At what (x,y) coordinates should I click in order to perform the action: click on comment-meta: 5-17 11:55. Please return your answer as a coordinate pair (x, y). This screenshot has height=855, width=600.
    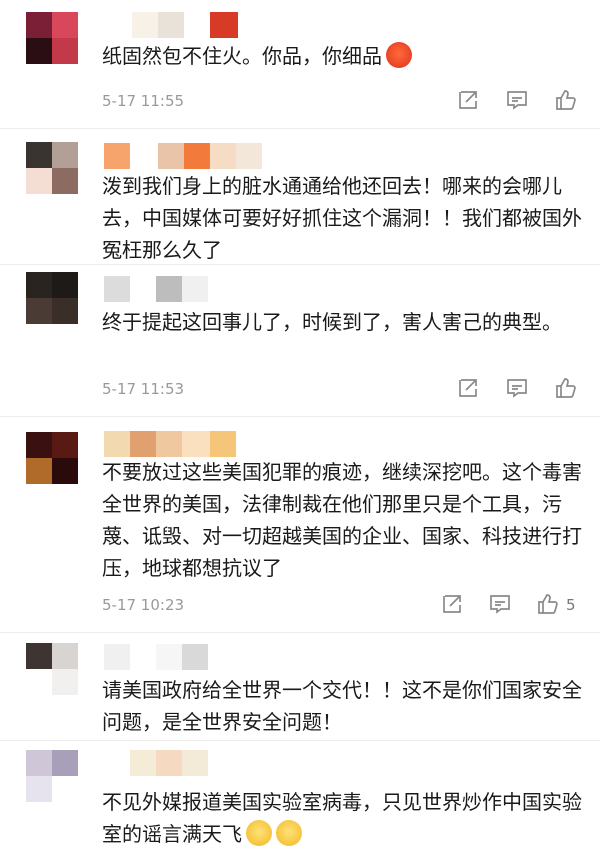
    Looking at the image, I should click on (342, 101).